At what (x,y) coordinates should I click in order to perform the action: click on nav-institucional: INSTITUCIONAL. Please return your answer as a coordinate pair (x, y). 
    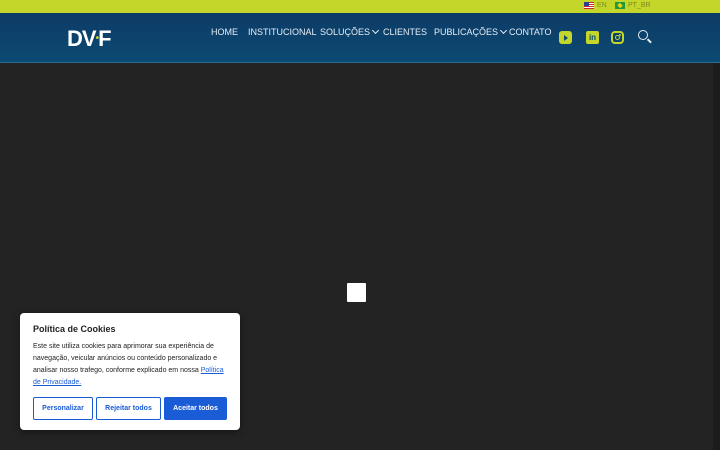
    Looking at the image, I should click on (282, 32).